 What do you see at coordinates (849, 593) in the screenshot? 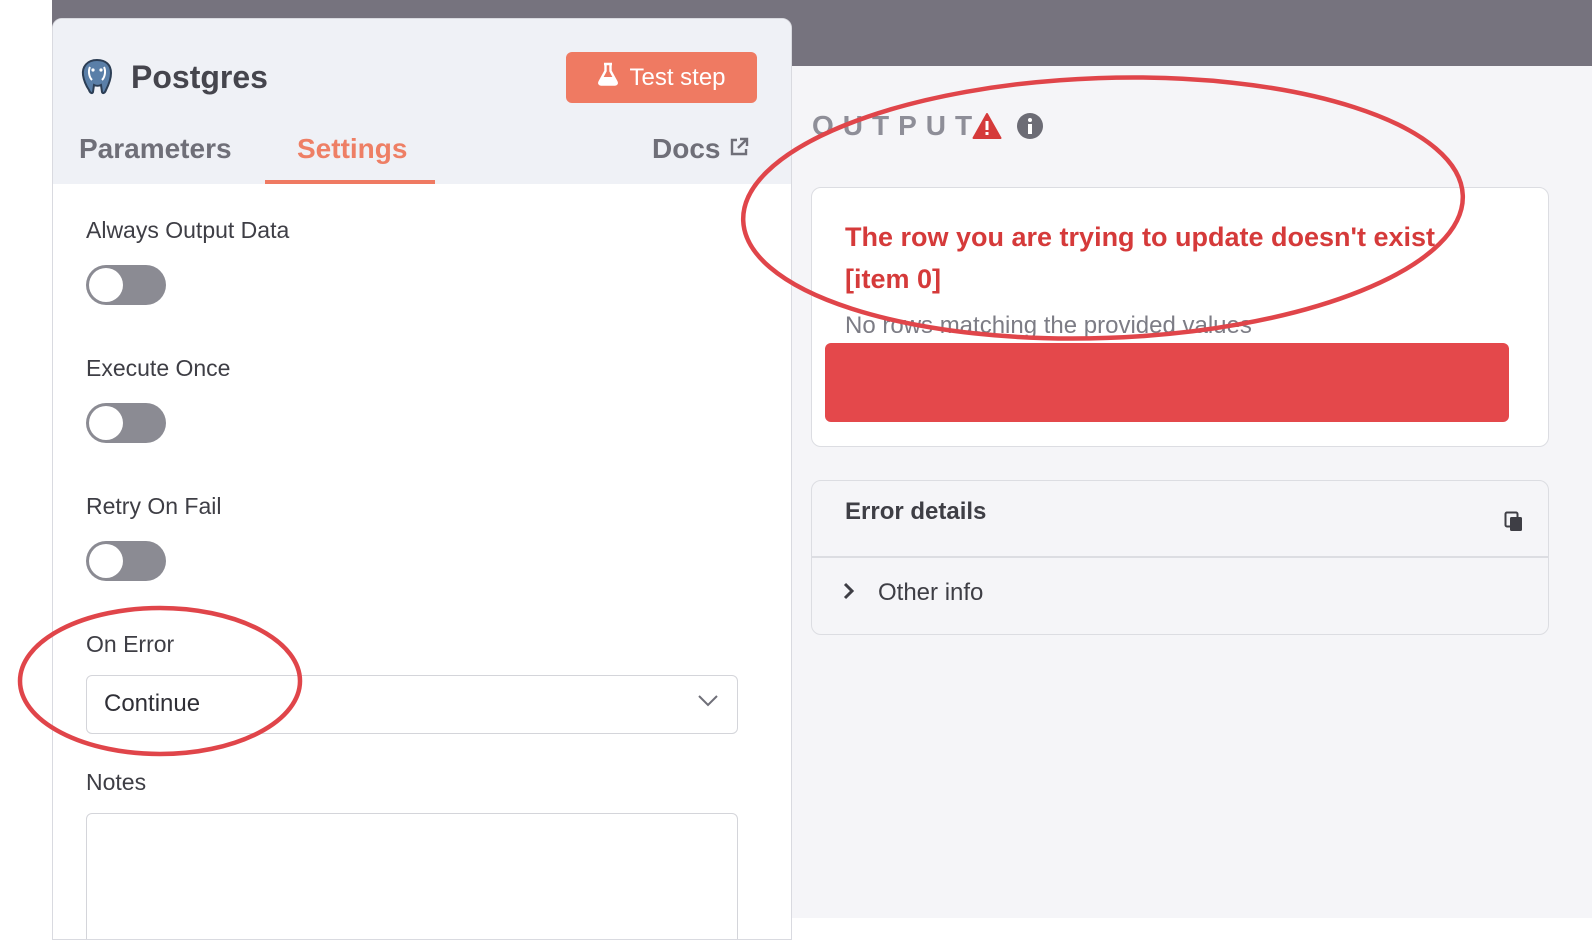
I see `chevron-right-icon` at bounding box center [849, 593].